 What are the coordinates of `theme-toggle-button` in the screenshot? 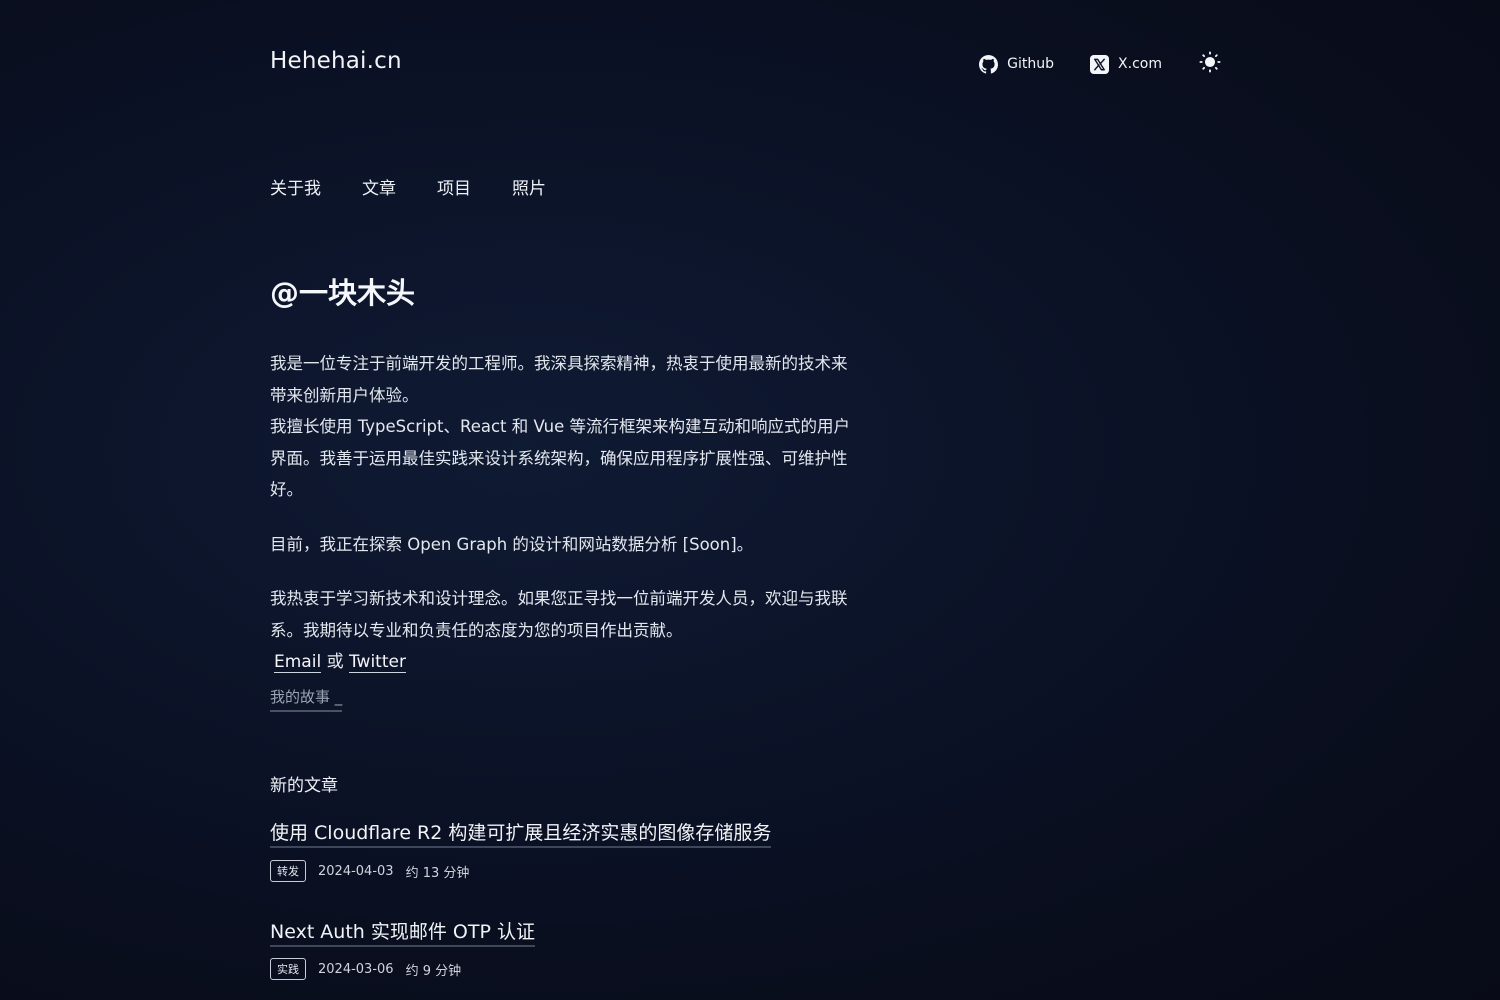 It's located at (1210, 64).